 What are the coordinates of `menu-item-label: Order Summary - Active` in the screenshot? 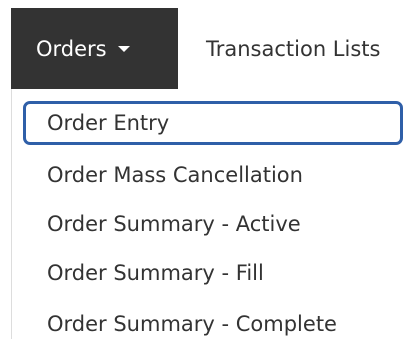 It's located at (174, 224).